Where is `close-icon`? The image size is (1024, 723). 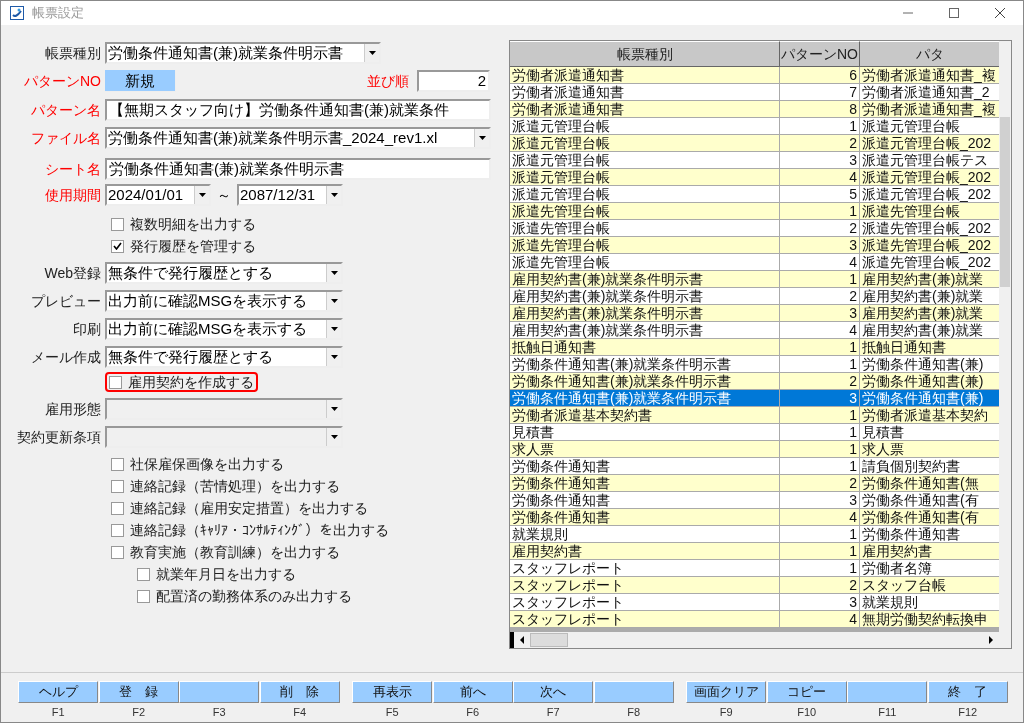 close-icon is located at coordinates (1000, 13).